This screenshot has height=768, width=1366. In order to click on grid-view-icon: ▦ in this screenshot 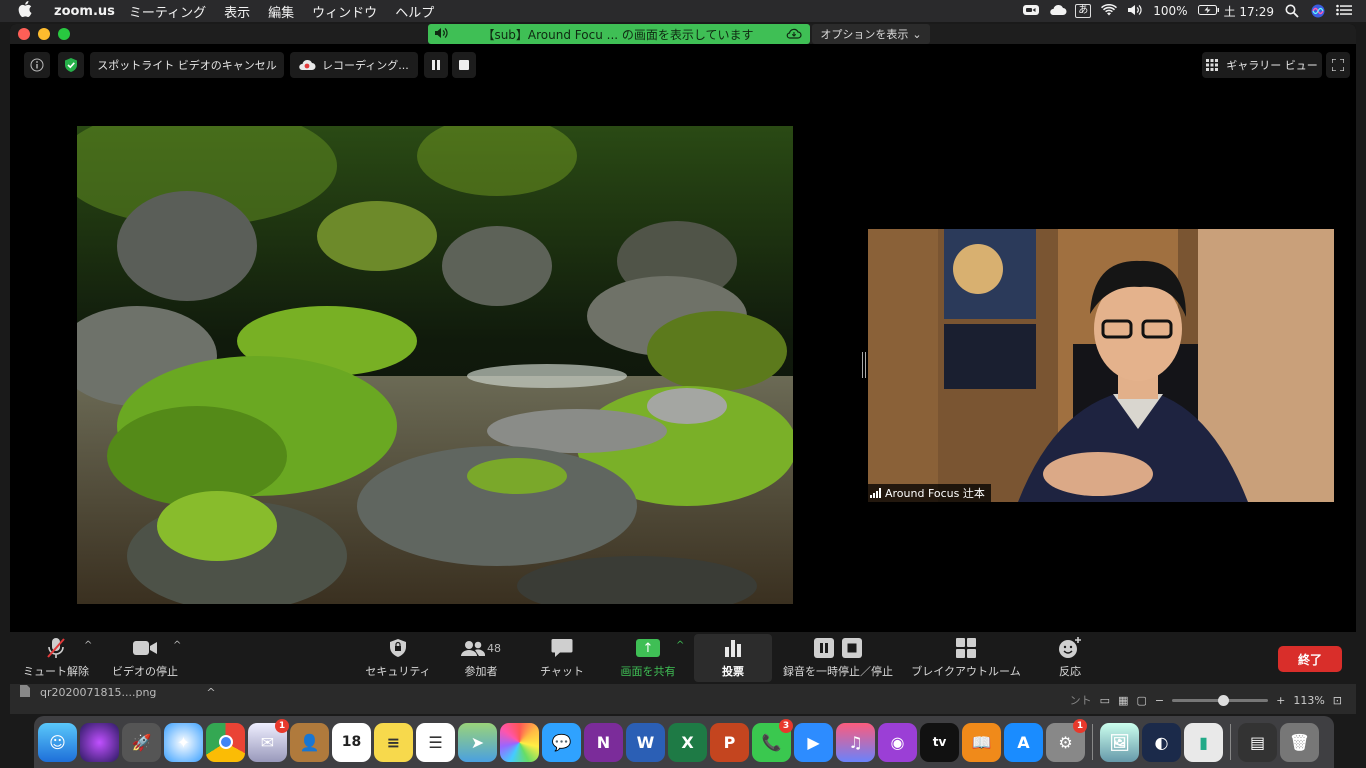, I will do `click(1123, 700)`.